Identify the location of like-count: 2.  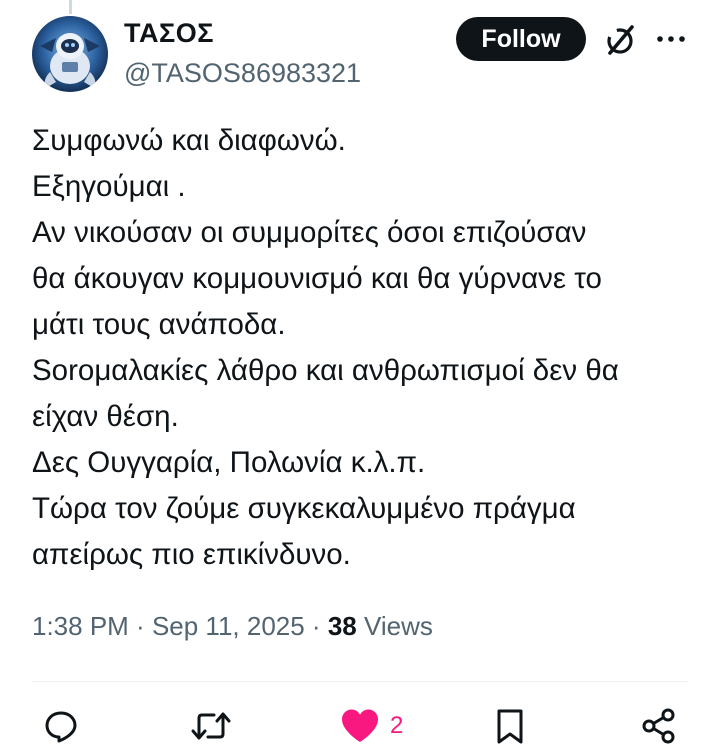
(397, 725).